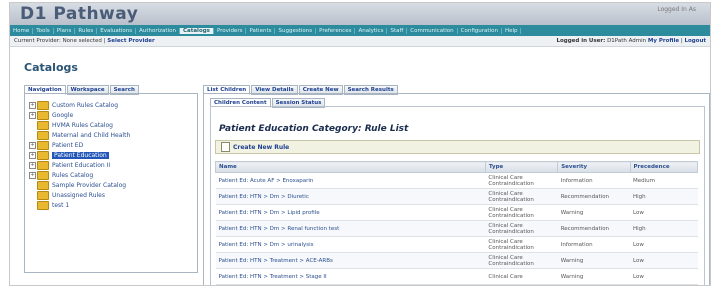 The width and height of the screenshot is (715, 286). Describe the element at coordinates (480, 30) in the screenshot. I see `nav-item-configuration: Configuration` at that location.